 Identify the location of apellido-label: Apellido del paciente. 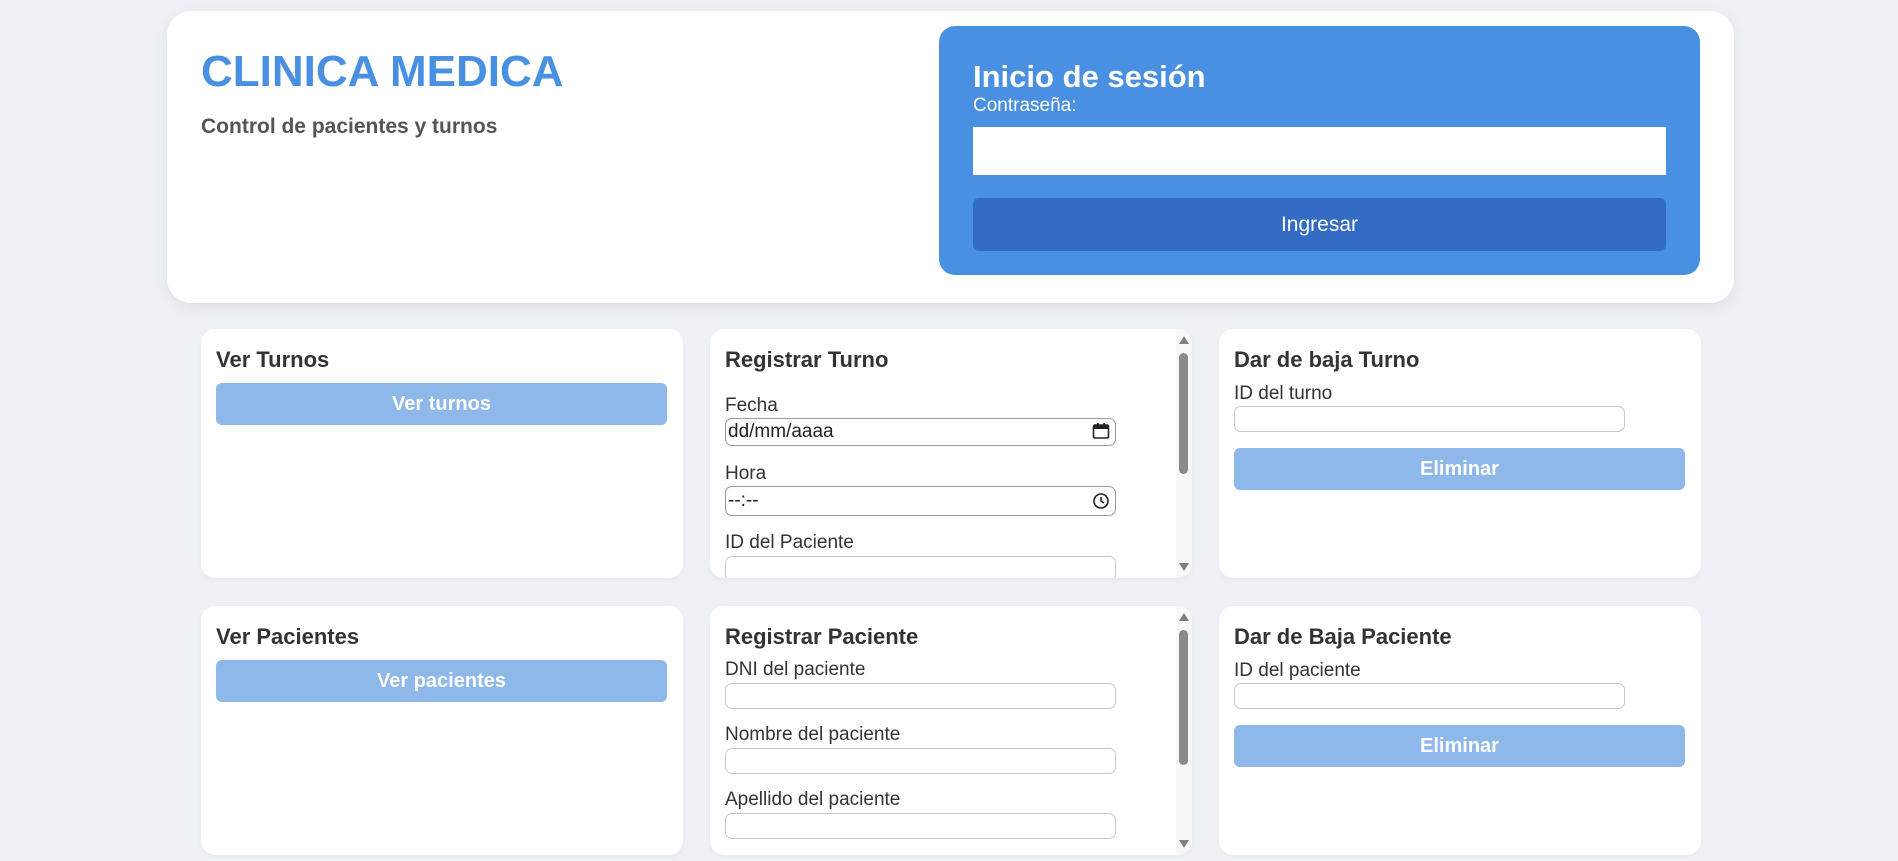
(813, 799).